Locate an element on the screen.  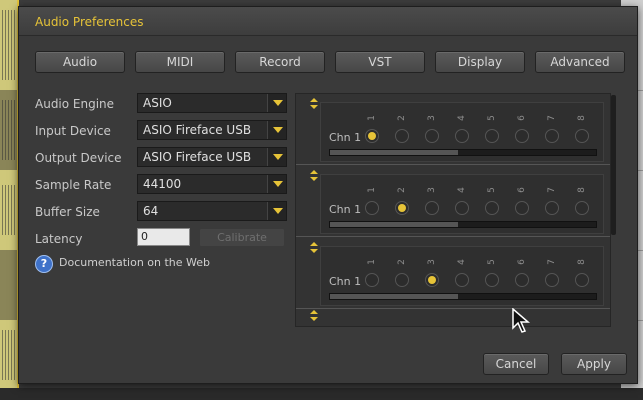
audio-engine-select: ASIO is located at coordinates (212, 103).